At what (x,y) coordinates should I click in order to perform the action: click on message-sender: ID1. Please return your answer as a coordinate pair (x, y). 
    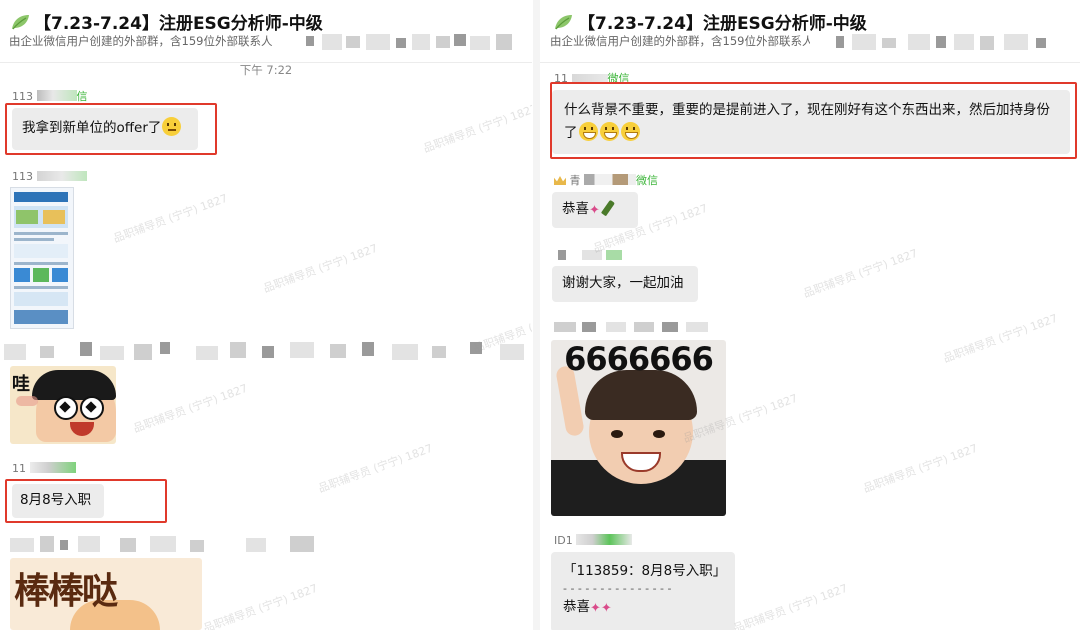
    Looking at the image, I should click on (593, 540).